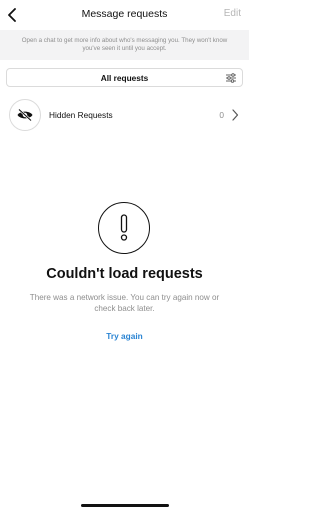  I want to click on hidden-requests-row: Hidden Requests 0, so click(124, 115).